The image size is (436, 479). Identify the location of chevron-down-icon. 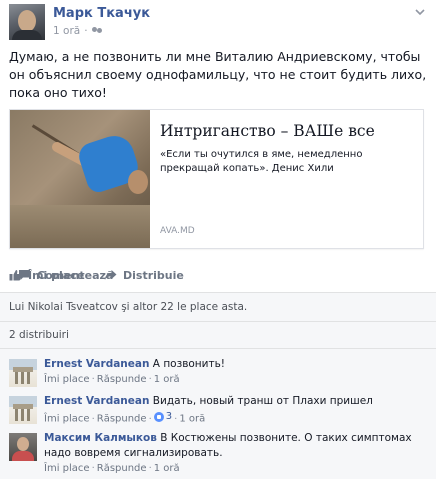
(420, 12).